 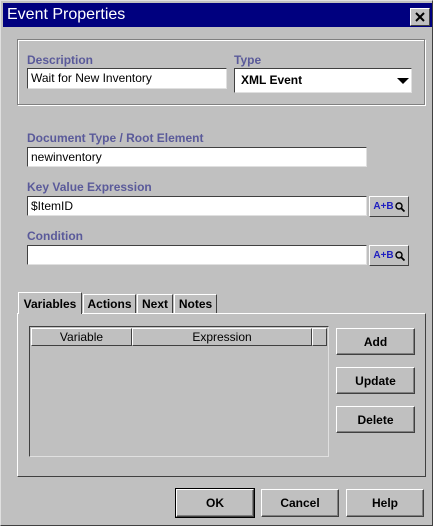 I want to click on column-header-variable: Variable, so click(x=81, y=337).